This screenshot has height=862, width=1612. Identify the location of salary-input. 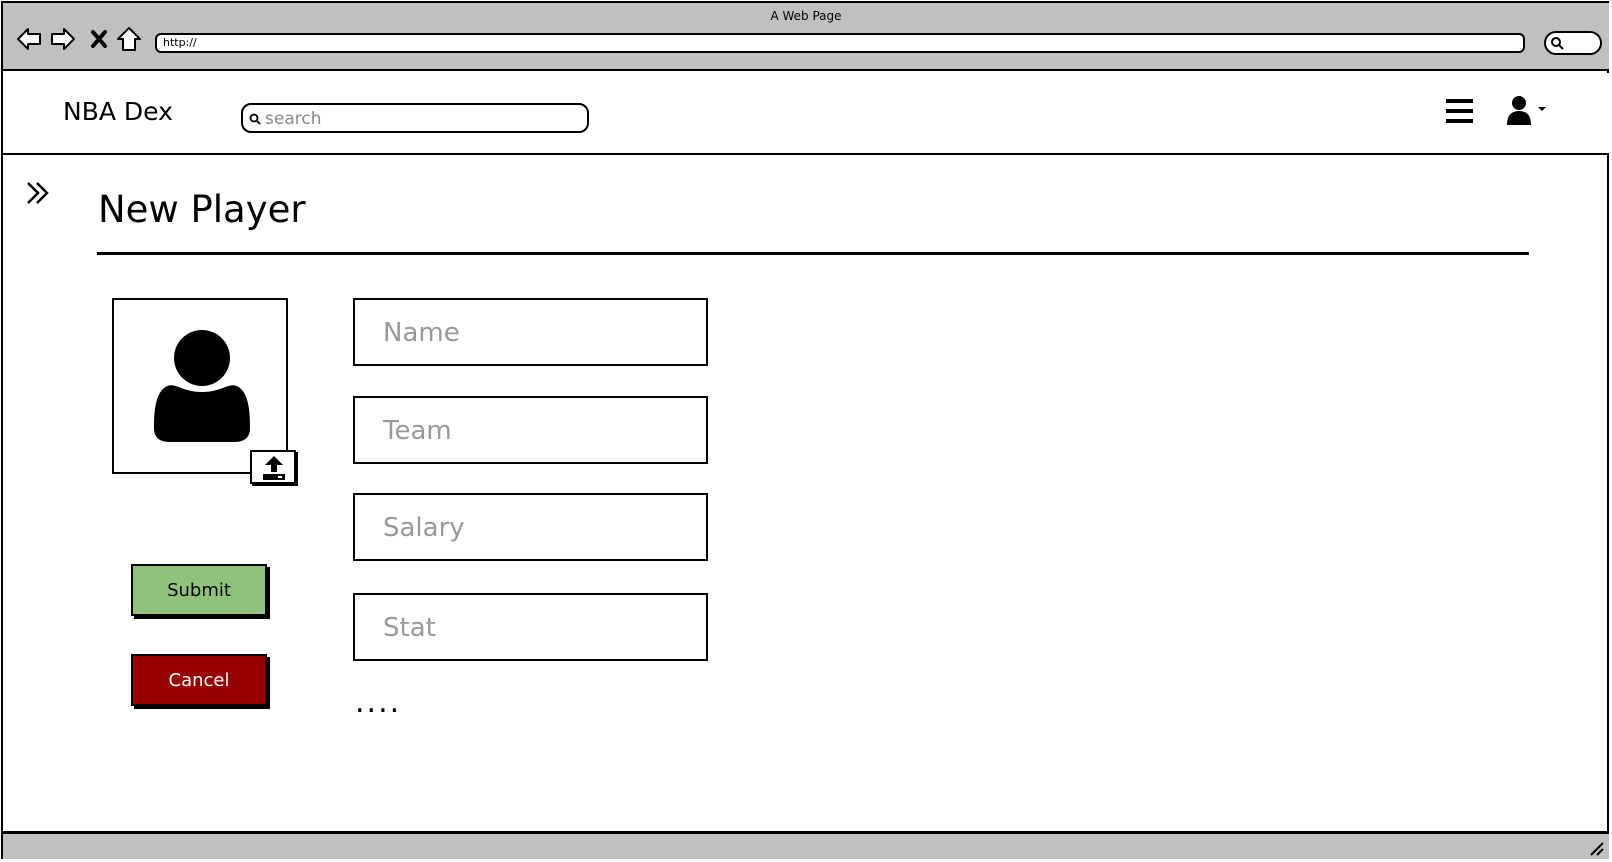
(538, 528).